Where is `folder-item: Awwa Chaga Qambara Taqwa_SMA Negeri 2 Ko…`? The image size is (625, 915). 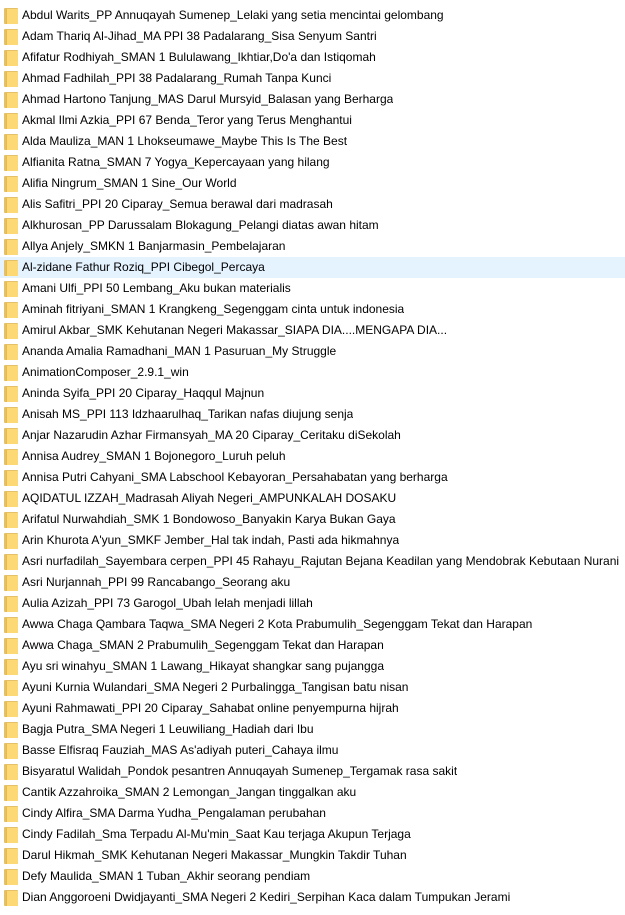
folder-item: Awwa Chaga Qambara Taqwa_SMA Negeri 2 Ko… is located at coordinates (312, 624).